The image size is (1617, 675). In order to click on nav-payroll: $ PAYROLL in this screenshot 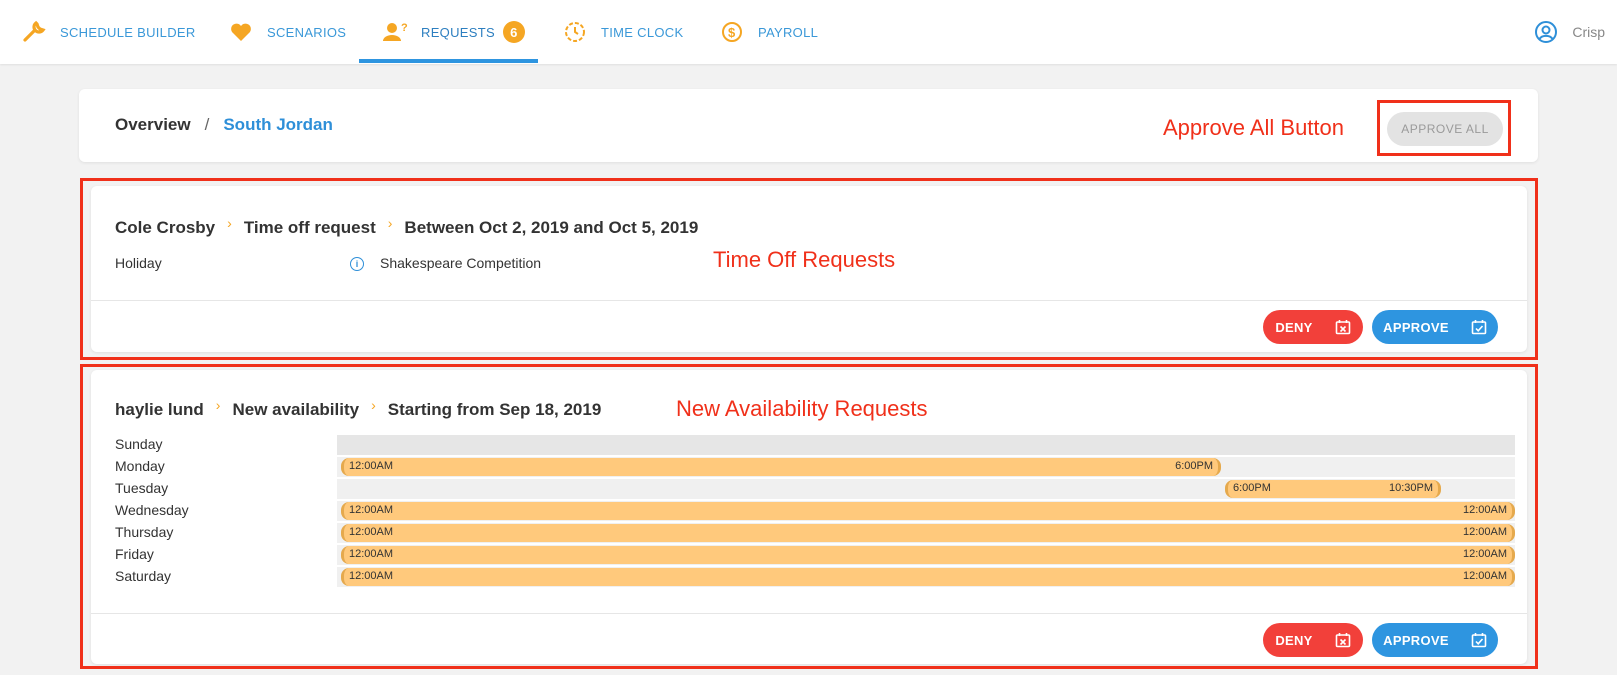, I will do `click(768, 32)`.